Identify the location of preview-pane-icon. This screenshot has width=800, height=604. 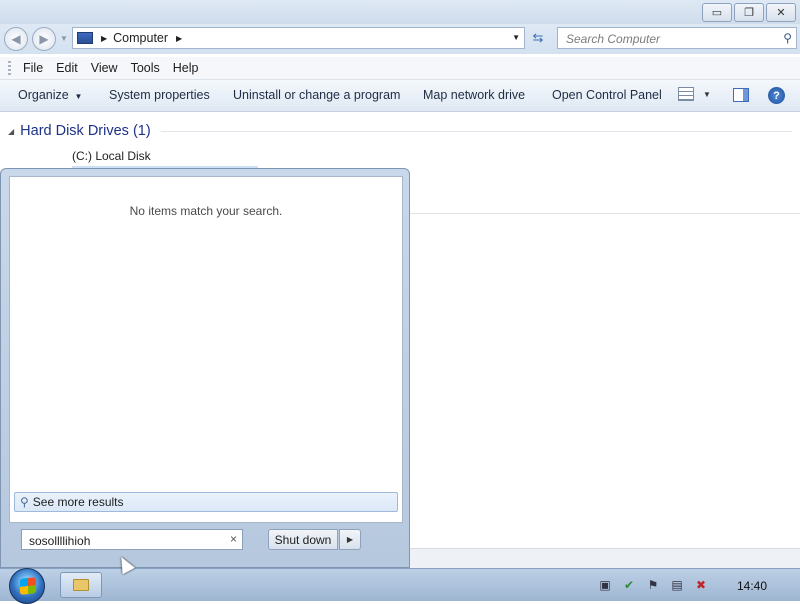
(741, 95).